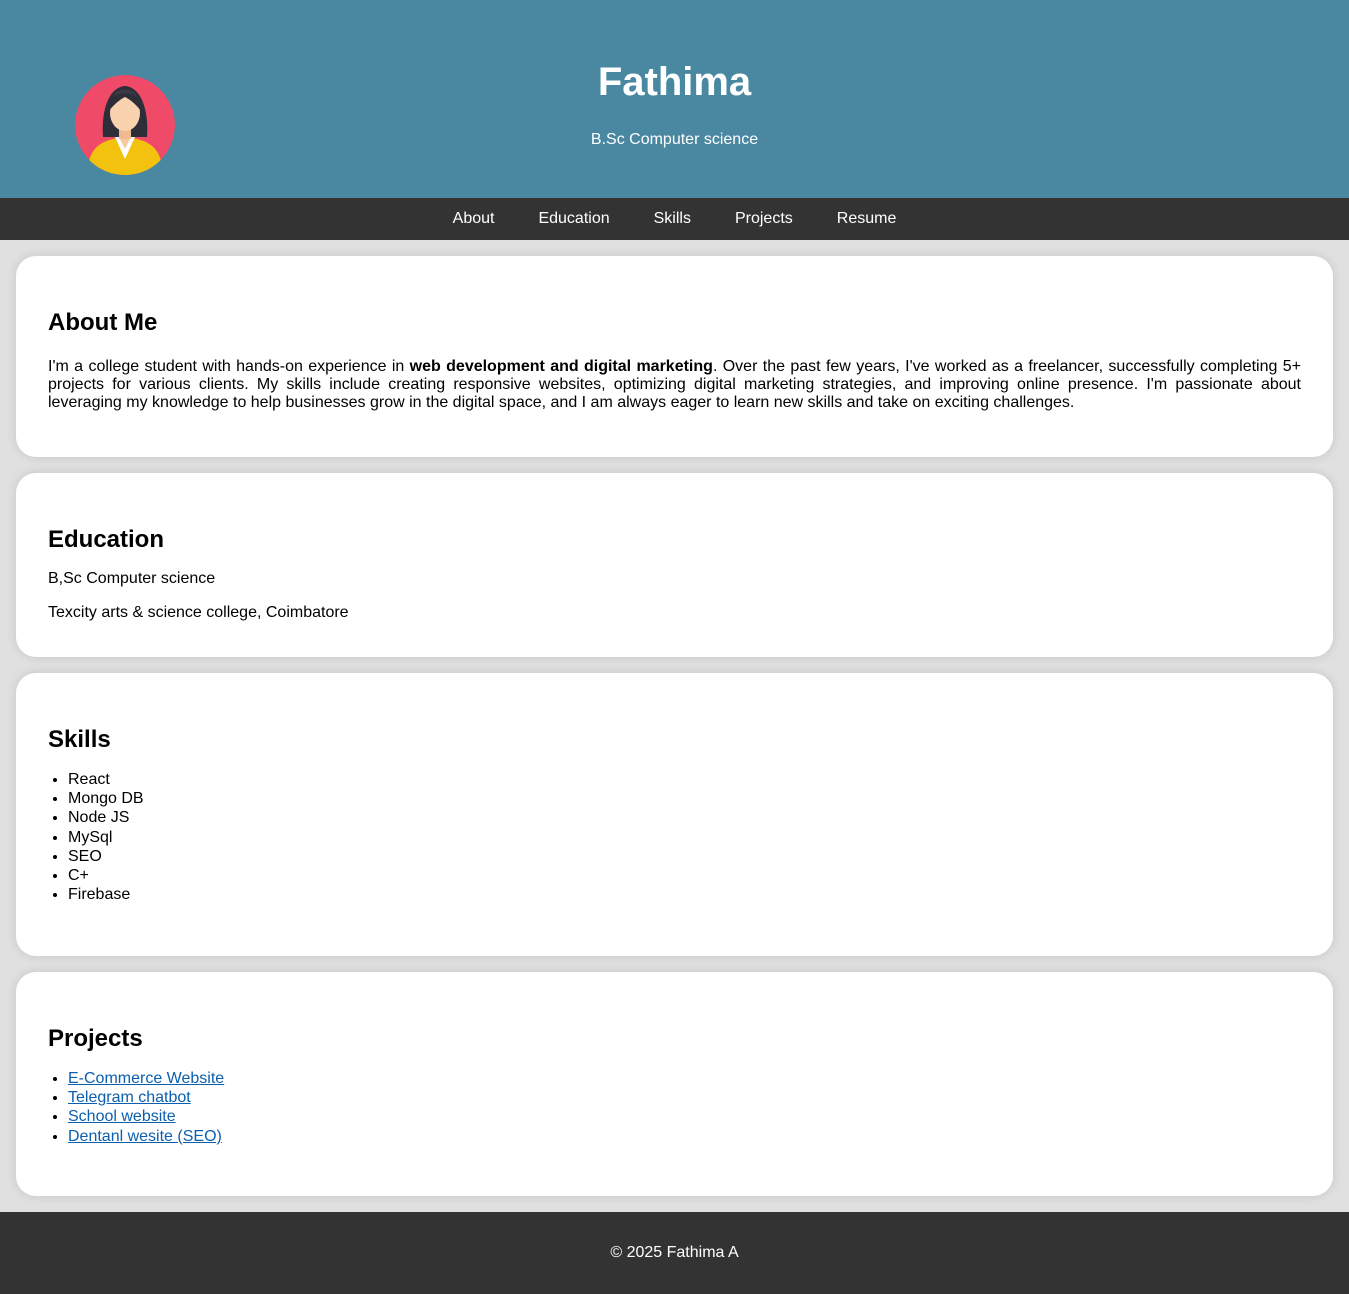 This screenshot has height=1294, width=1349. Describe the element at coordinates (684, 798) in the screenshot. I see `skill-item: Mongo DB` at that location.